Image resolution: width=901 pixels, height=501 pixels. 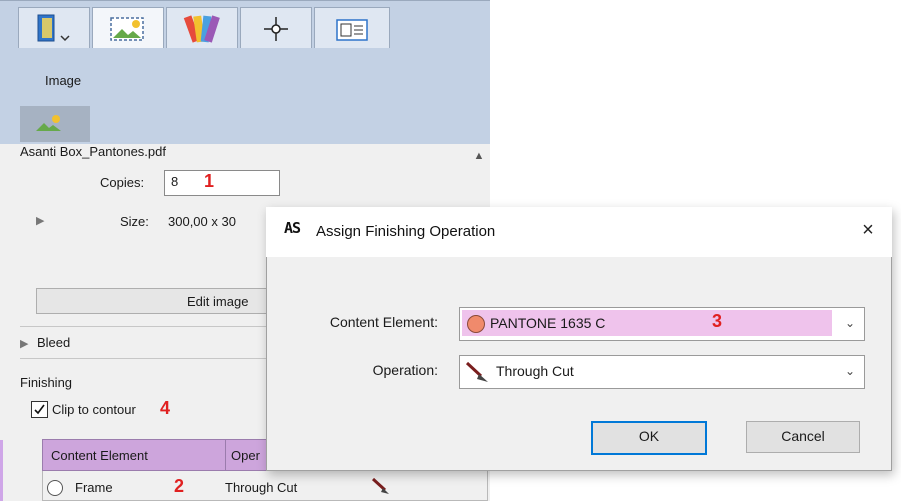 I want to click on file-name: Asanti Box_Pantones.pdf, so click(x=93, y=151).